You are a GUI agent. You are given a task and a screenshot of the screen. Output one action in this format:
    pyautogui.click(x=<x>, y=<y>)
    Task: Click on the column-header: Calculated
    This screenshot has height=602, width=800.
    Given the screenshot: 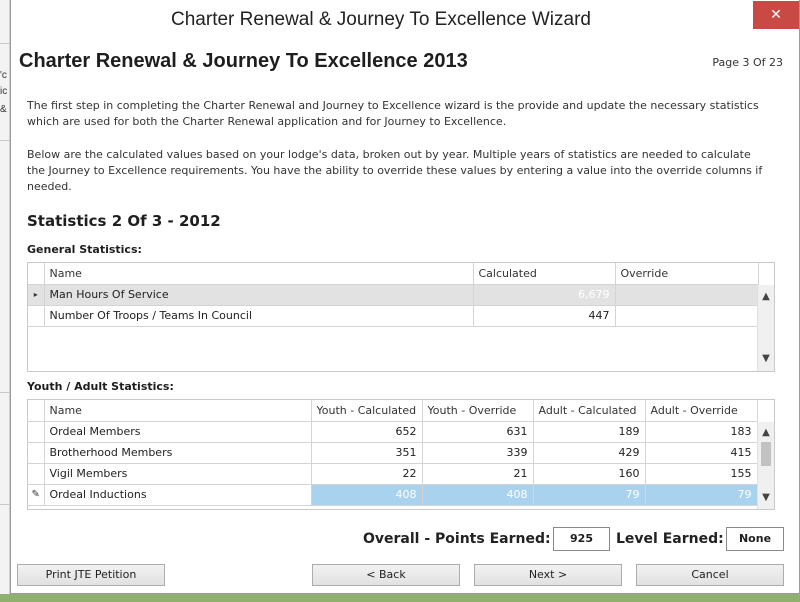 What is the action you would take?
    pyautogui.click(x=544, y=274)
    